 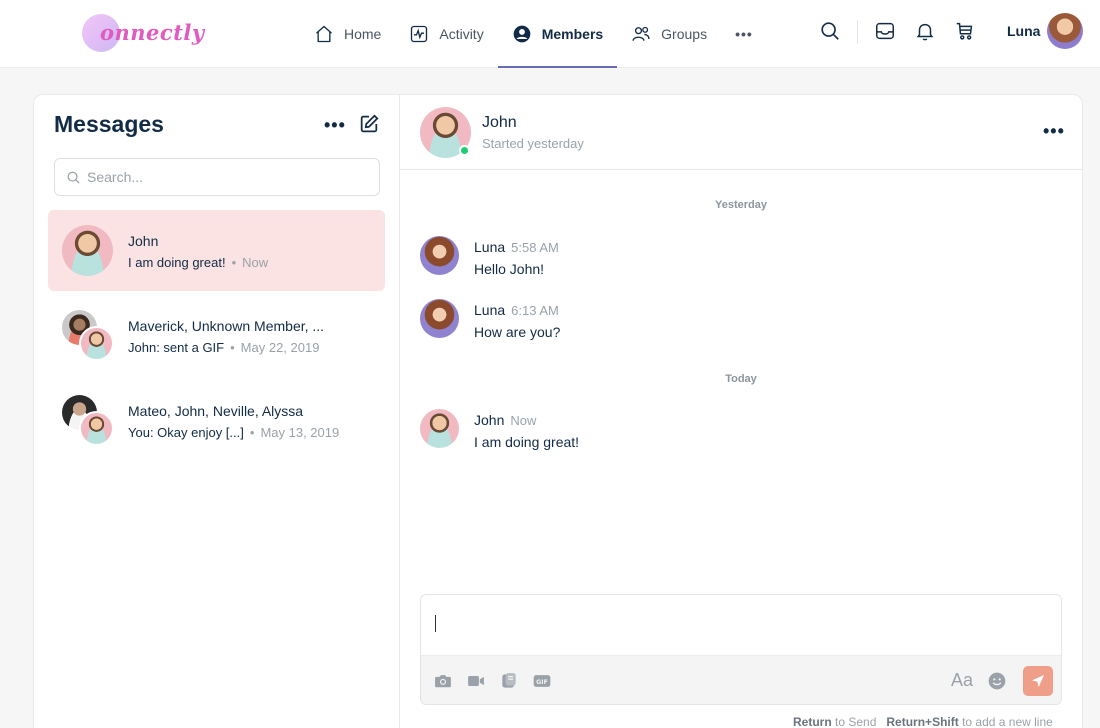 I want to click on message-text: I am doing great!, so click(x=527, y=442).